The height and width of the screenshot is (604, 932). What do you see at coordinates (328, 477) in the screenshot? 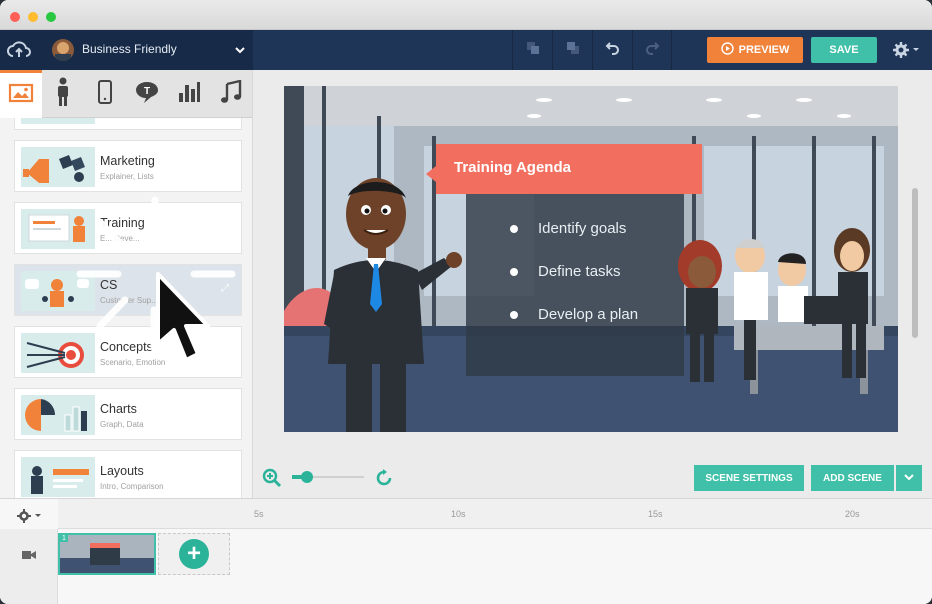
I see `zoom-slider` at bounding box center [328, 477].